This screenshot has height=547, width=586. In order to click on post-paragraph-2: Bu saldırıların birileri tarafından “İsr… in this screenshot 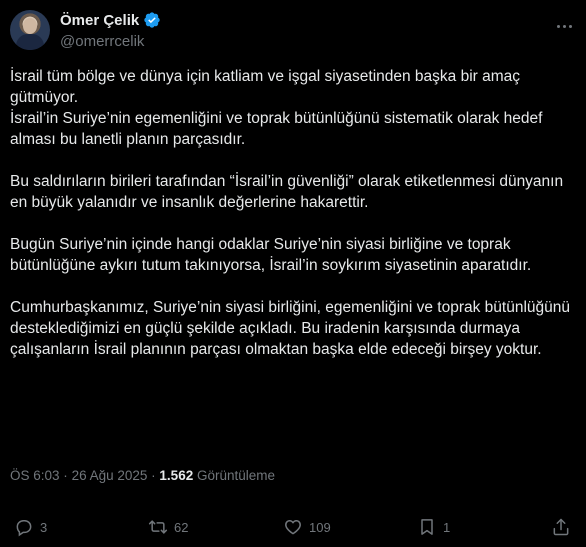, I will do `click(287, 192)`.